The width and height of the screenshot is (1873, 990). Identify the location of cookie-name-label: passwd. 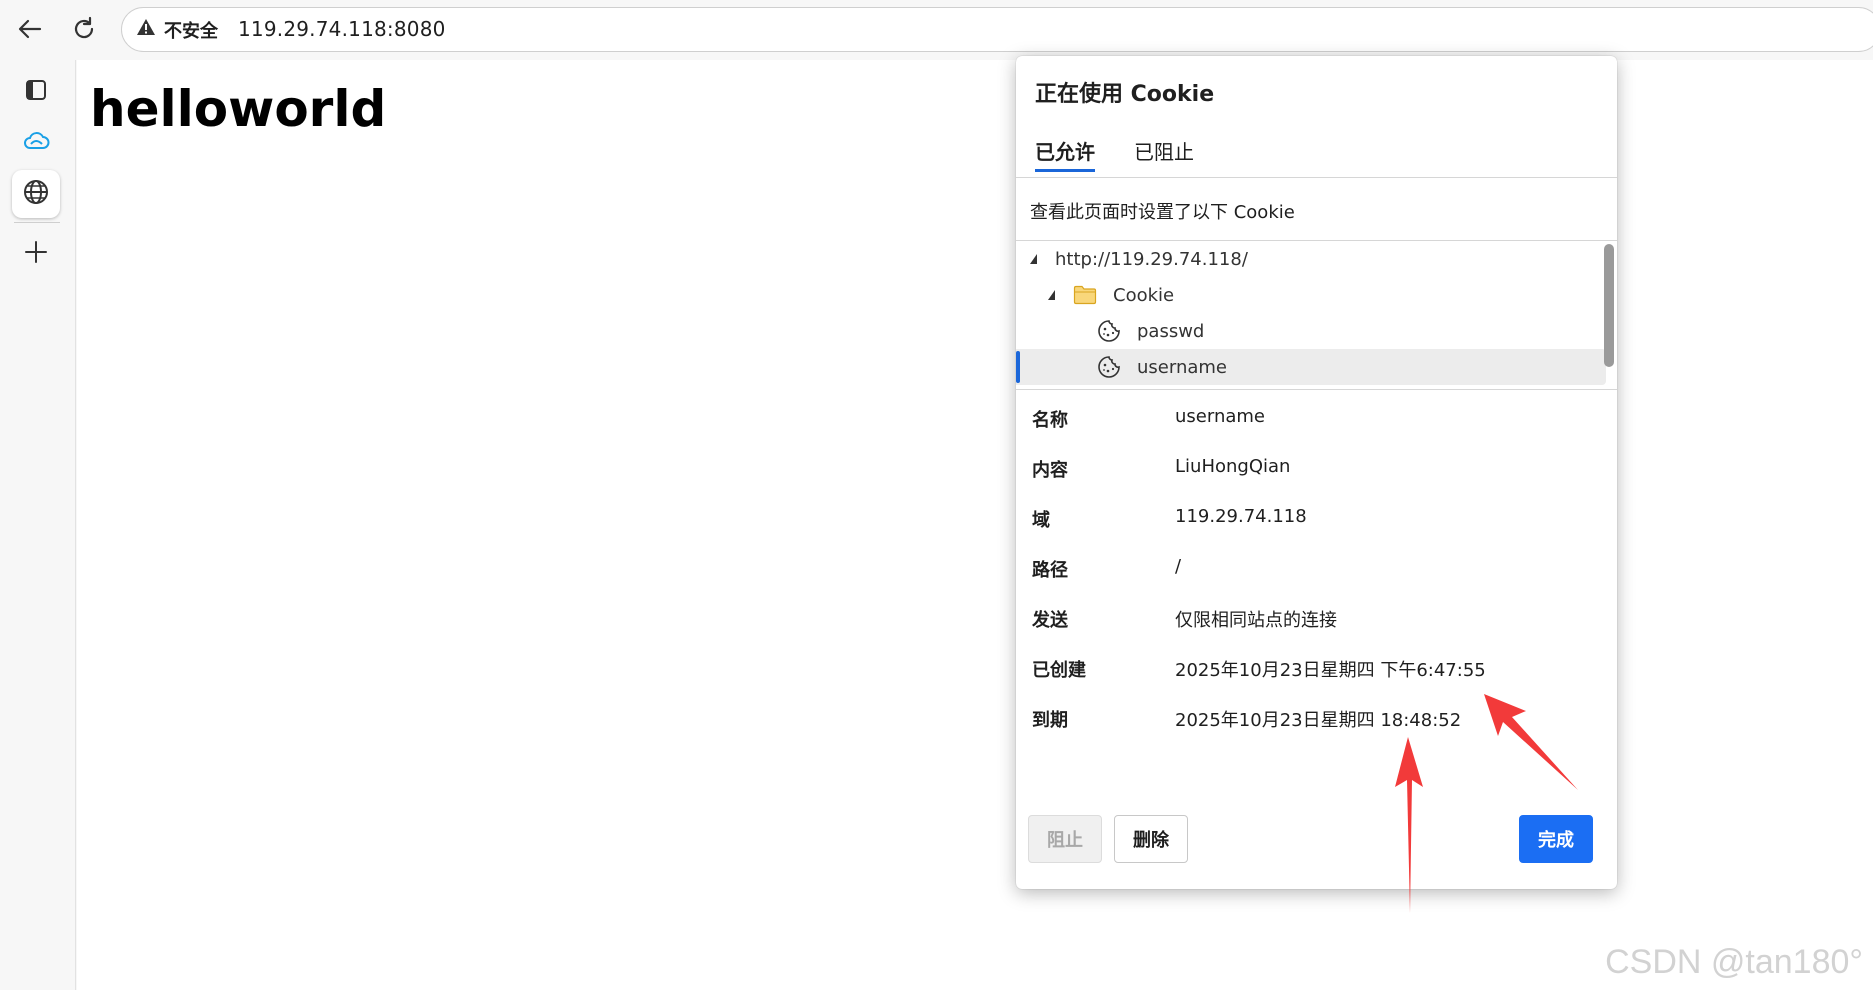
(1171, 331).